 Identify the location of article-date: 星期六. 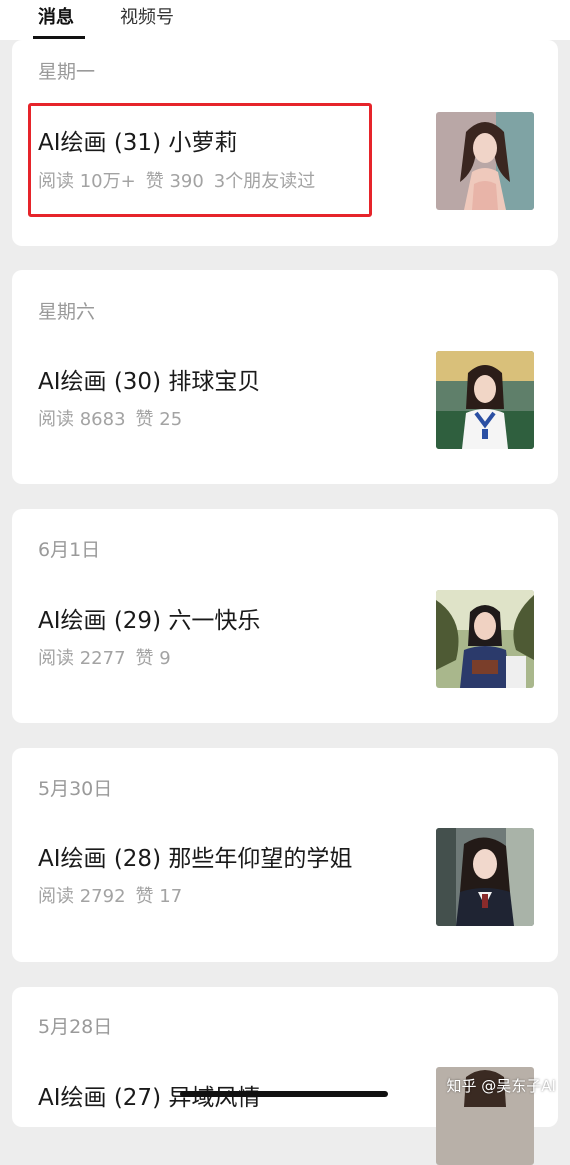
(67, 312).